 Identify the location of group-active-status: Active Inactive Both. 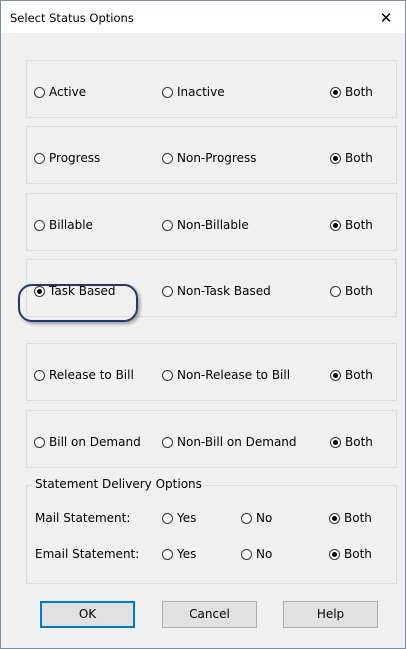
(211, 89).